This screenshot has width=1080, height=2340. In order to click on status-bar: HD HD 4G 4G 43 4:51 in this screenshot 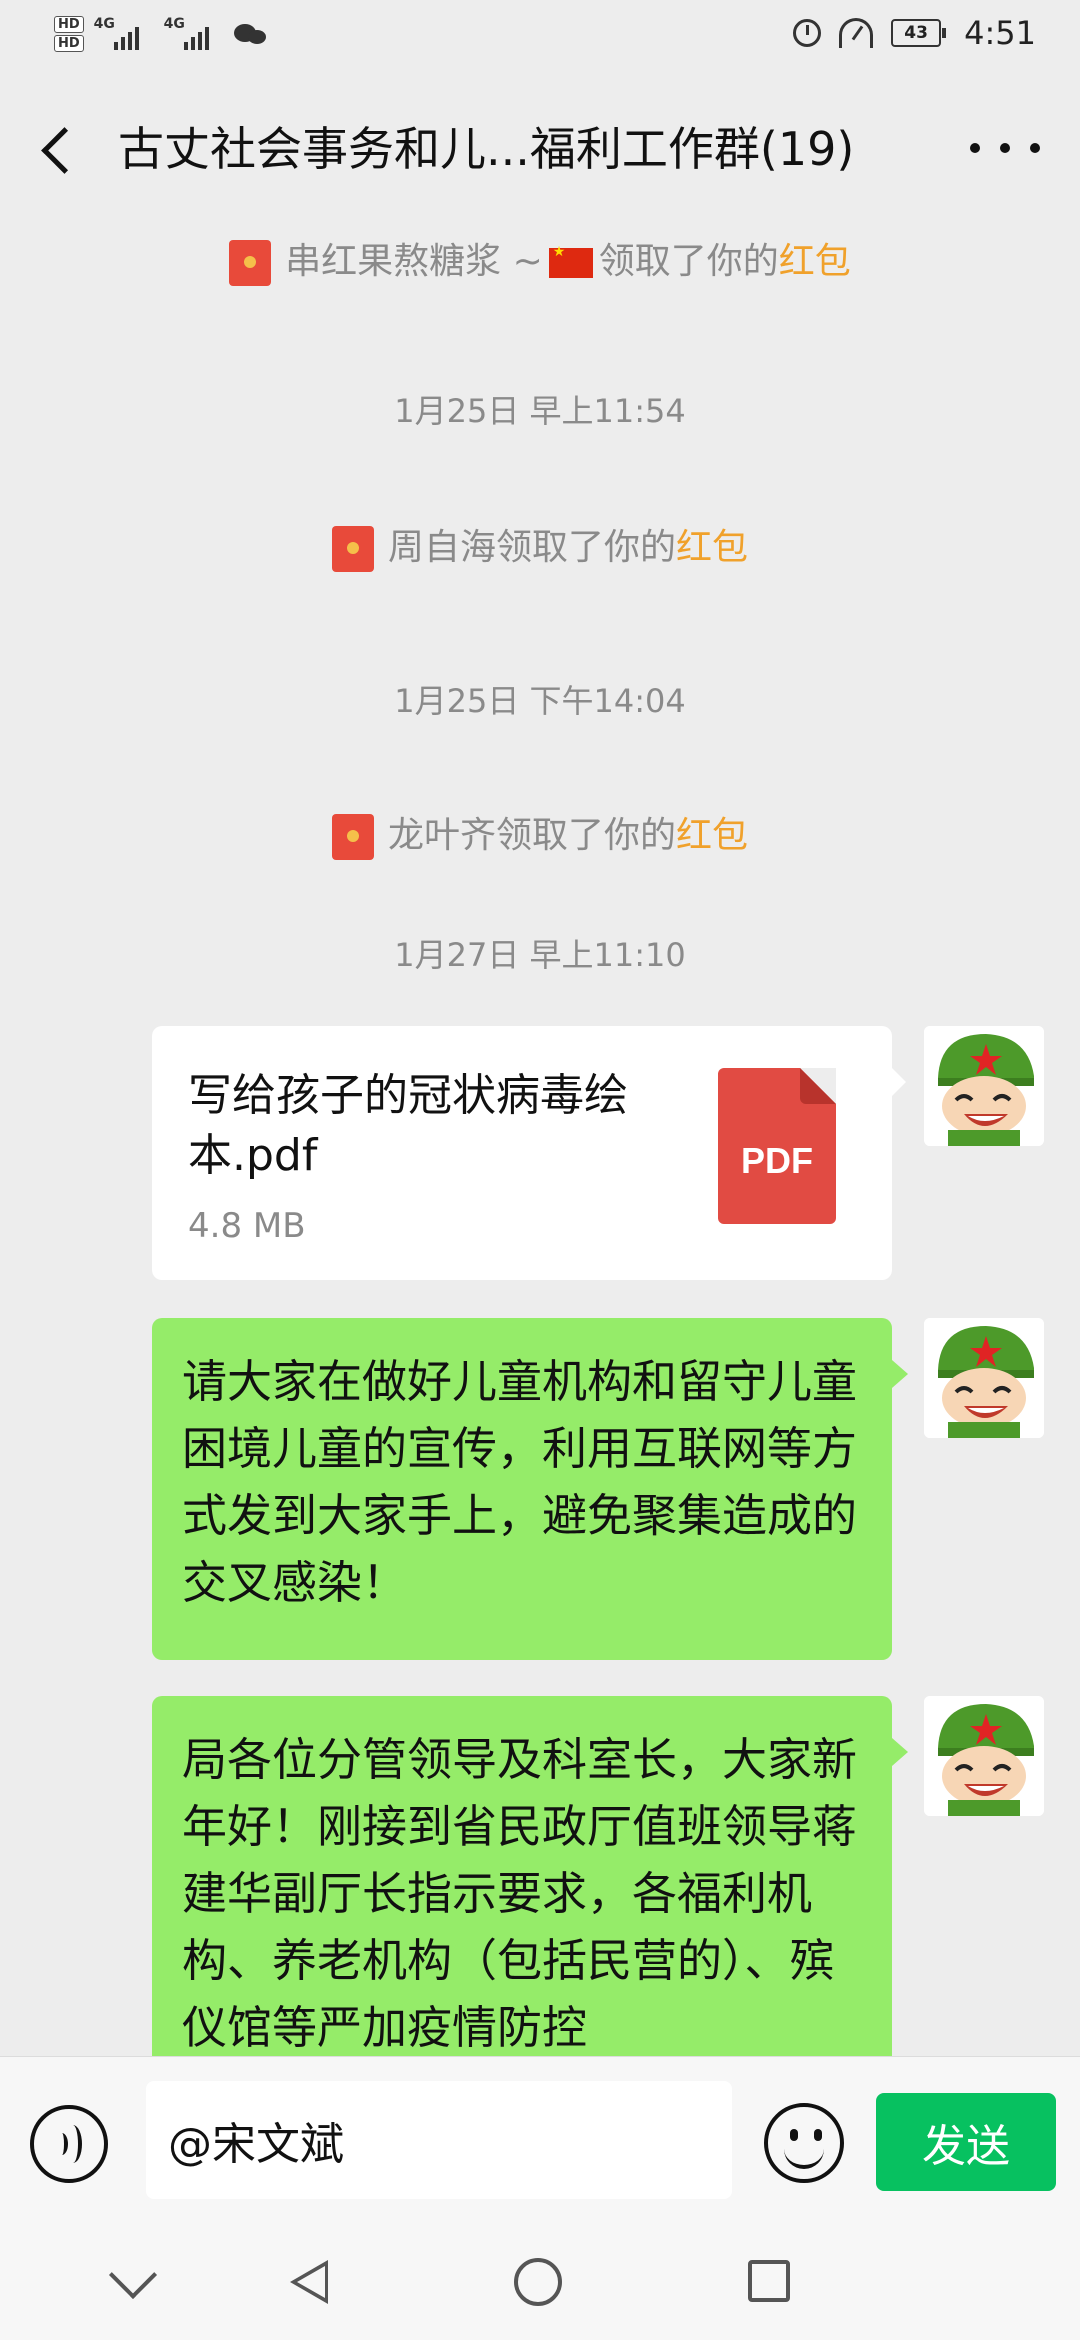, I will do `click(540, 39)`.